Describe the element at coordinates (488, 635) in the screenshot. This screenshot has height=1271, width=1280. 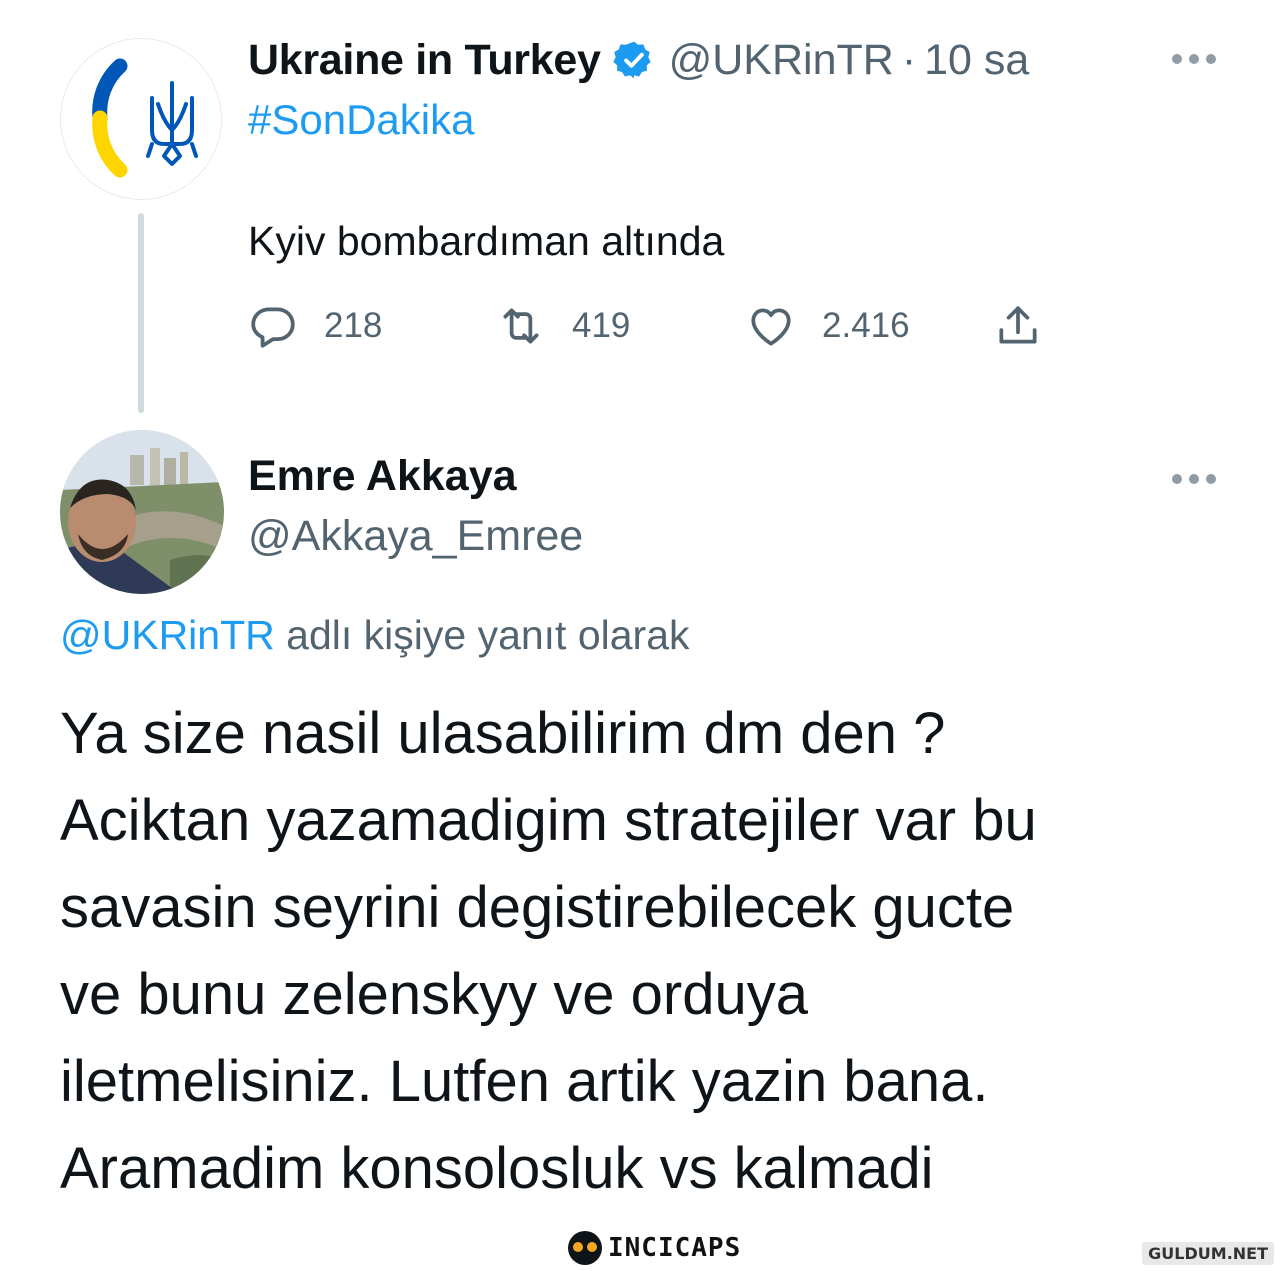
I see `replying-to-label: adlı kişiye yanıt olarak` at that location.